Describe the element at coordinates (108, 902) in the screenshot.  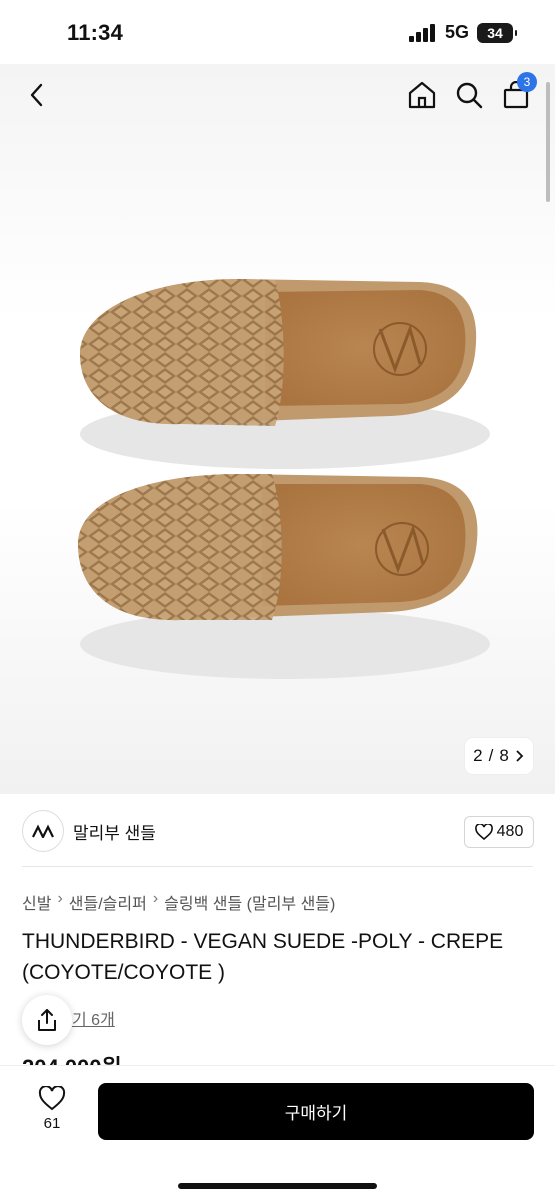
I see `breadcrumb-item: 샌들/슬리퍼` at that location.